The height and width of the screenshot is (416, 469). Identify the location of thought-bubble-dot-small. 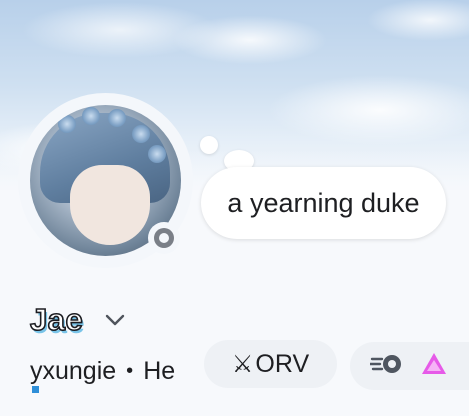
(209, 145).